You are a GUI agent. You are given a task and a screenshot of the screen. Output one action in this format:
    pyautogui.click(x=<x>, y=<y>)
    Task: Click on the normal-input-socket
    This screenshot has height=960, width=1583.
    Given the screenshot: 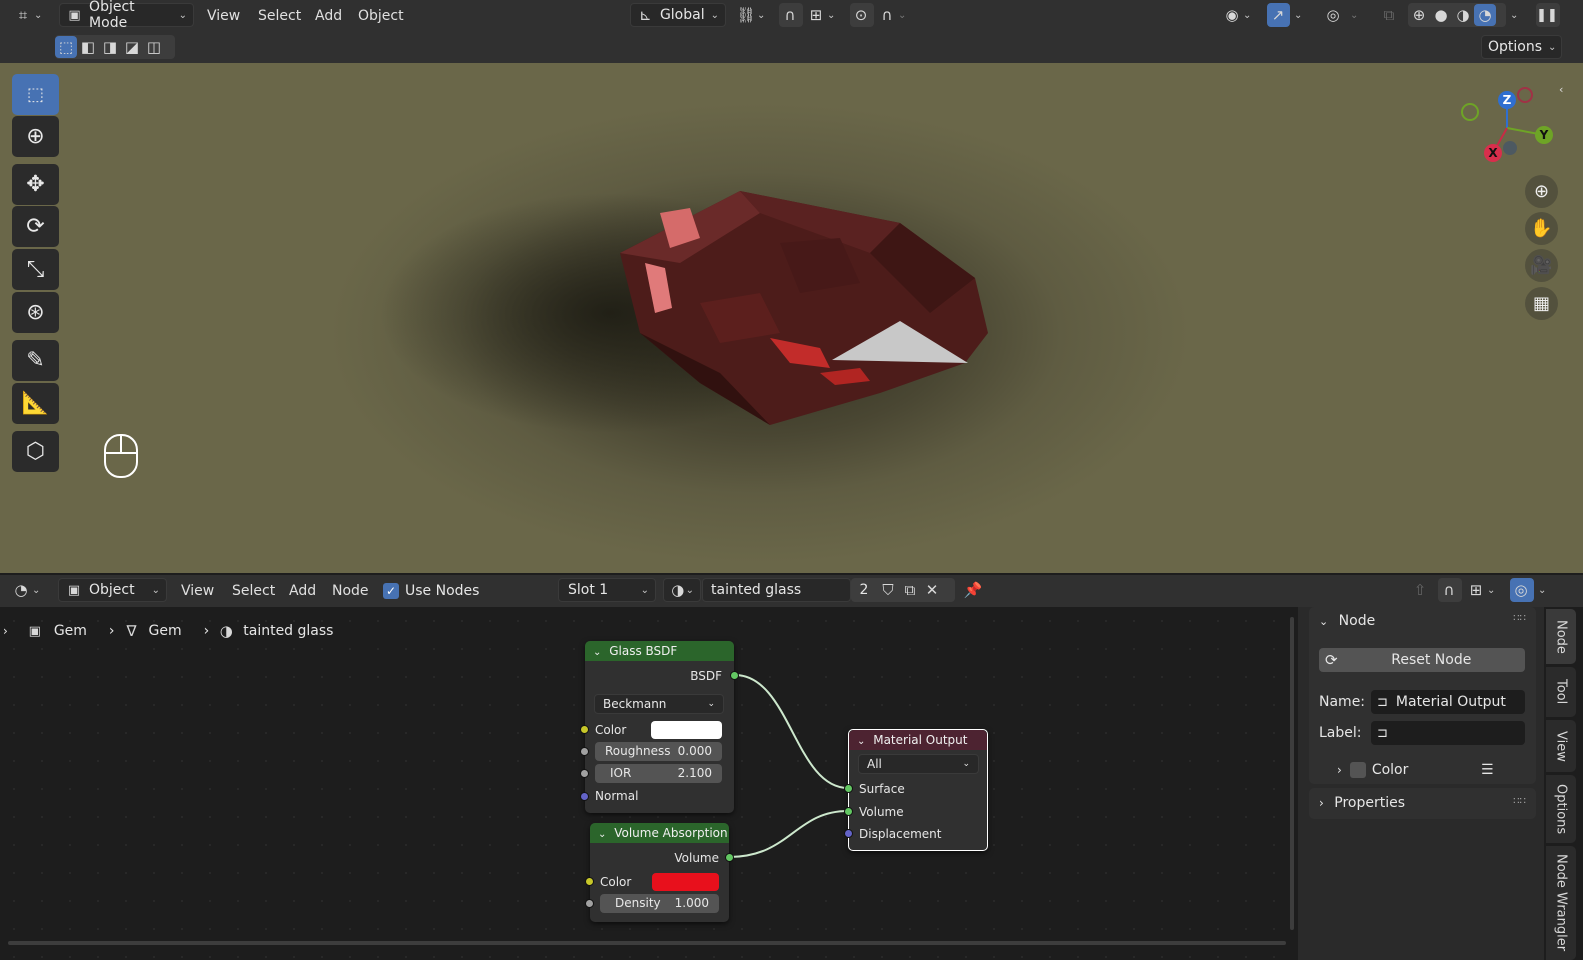 What is the action you would take?
    pyautogui.click(x=584, y=796)
    